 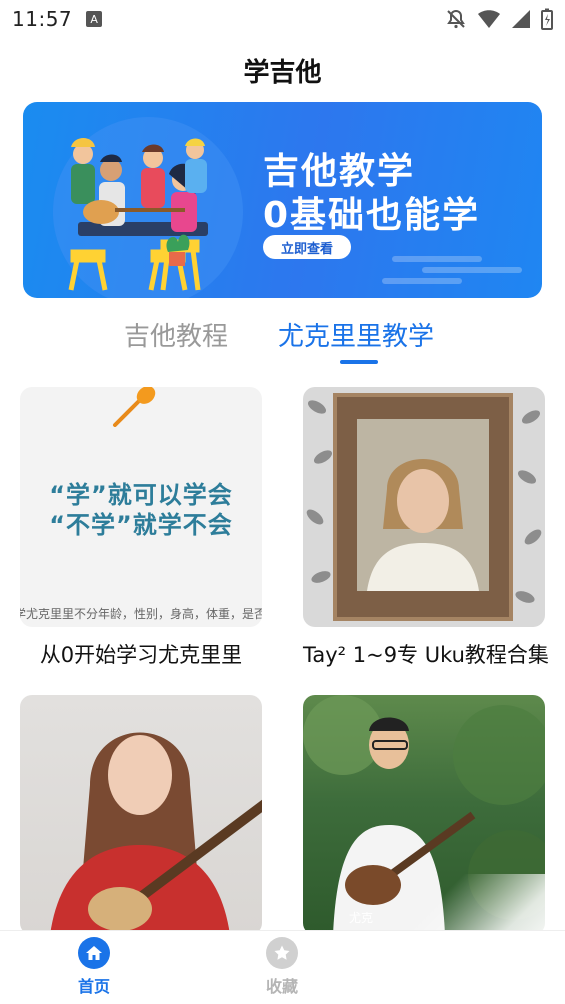 What do you see at coordinates (307, 247) in the screenshot?
I see `view-now-button: 立即查看` at bounding box center [307, 247].